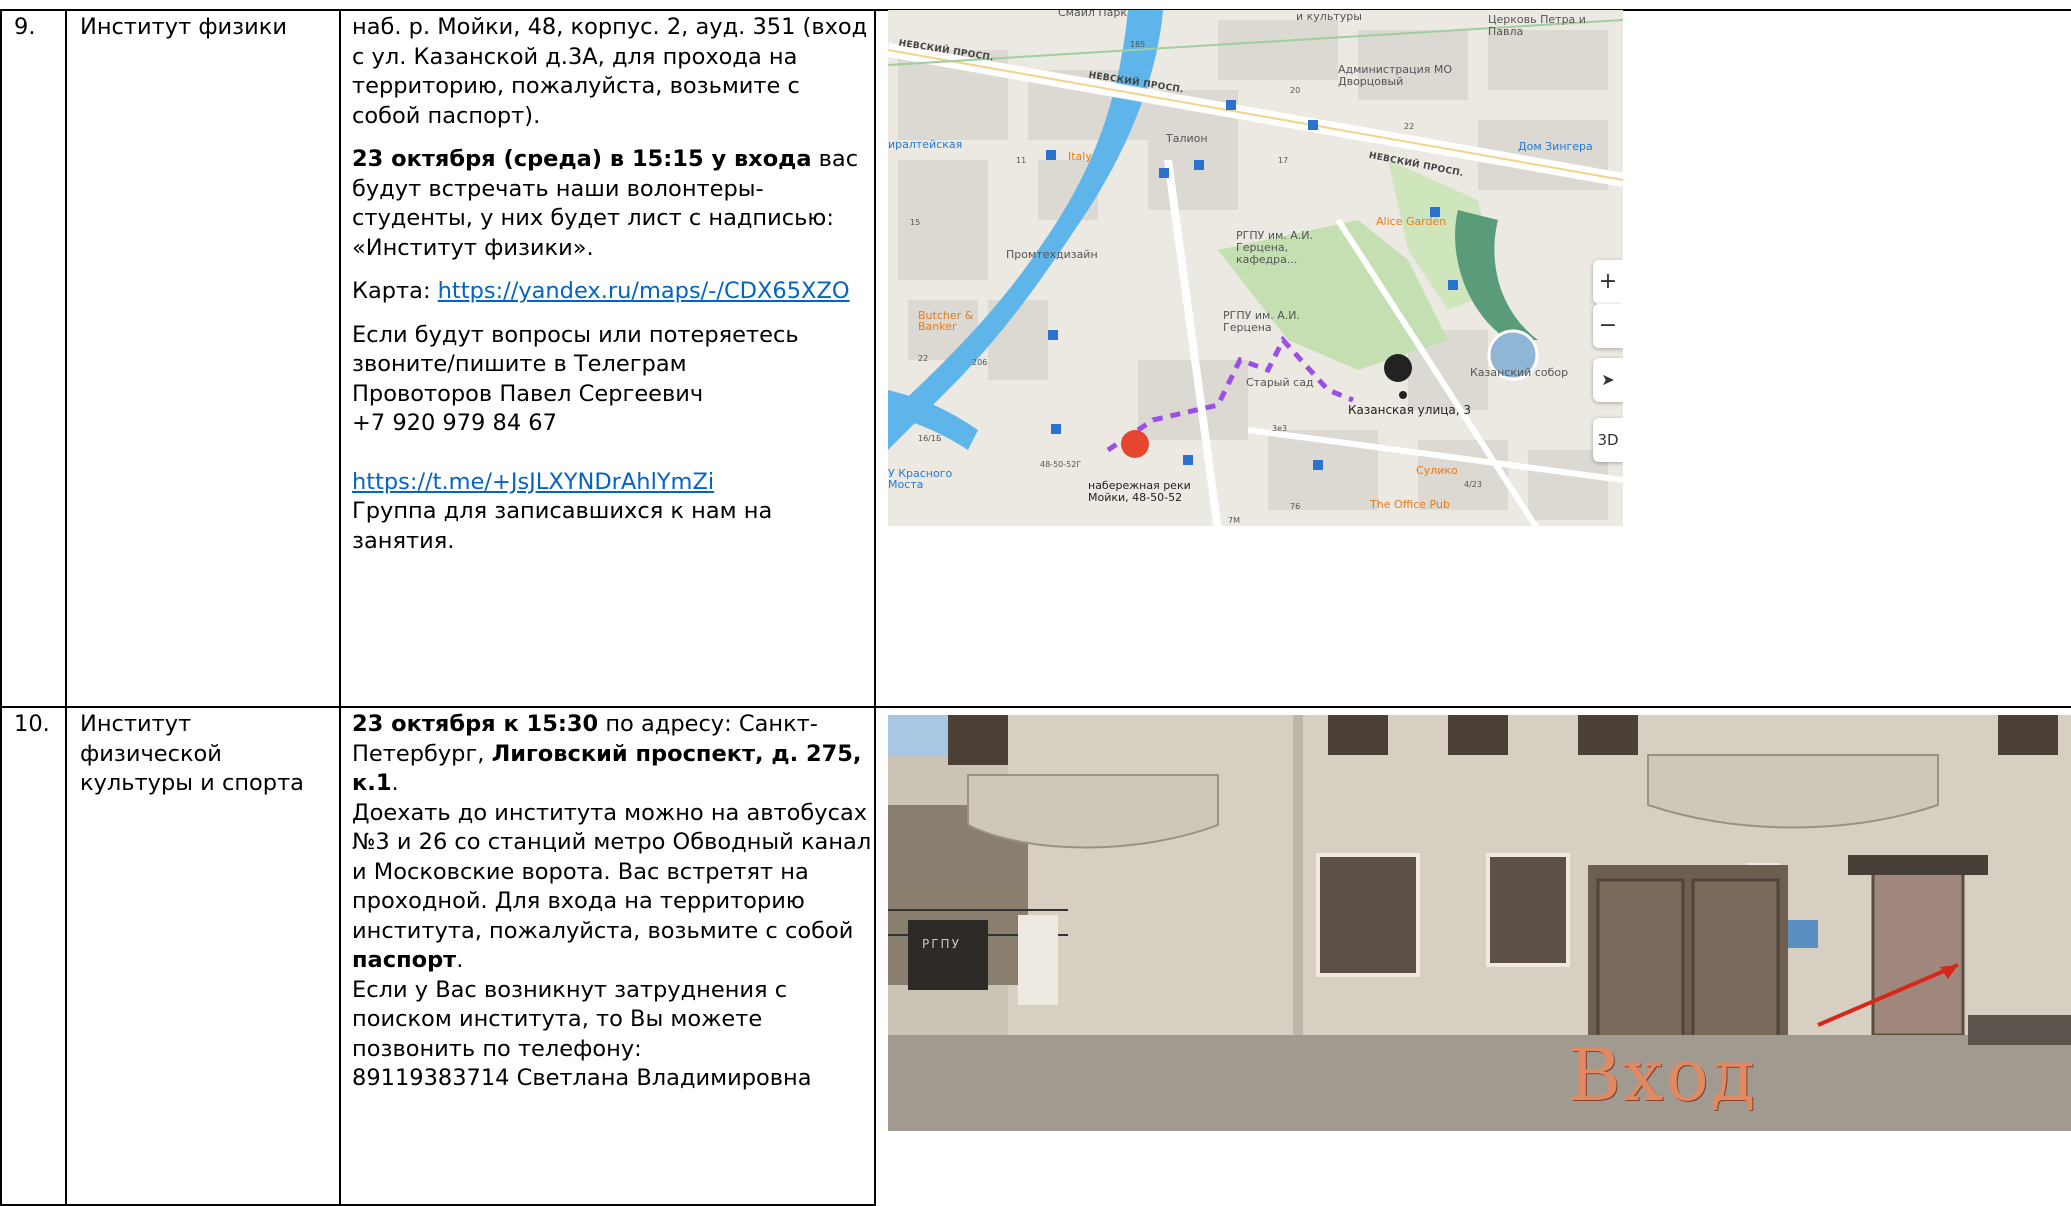 The image size is (2071, 1206). I want to click on row-10-address-end: ., so click(395, 783).